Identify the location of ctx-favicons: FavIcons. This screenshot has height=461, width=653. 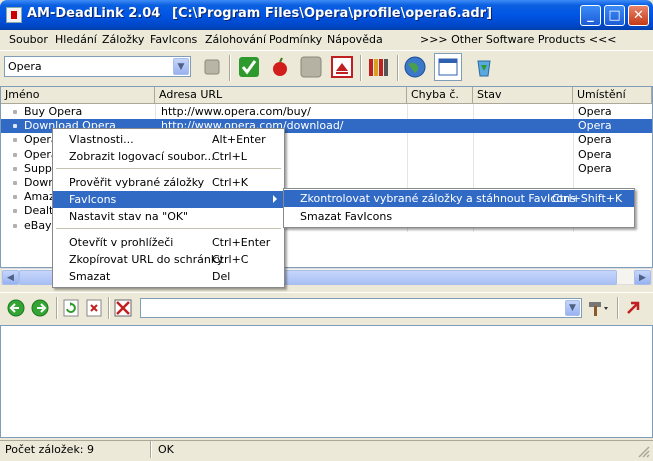
(168, 199).